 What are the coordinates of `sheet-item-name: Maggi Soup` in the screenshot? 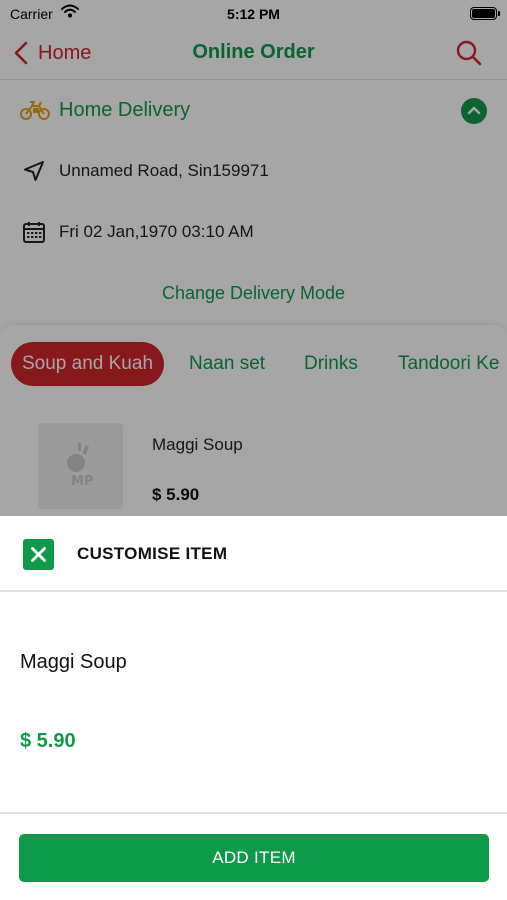 It's located at (73, 662).